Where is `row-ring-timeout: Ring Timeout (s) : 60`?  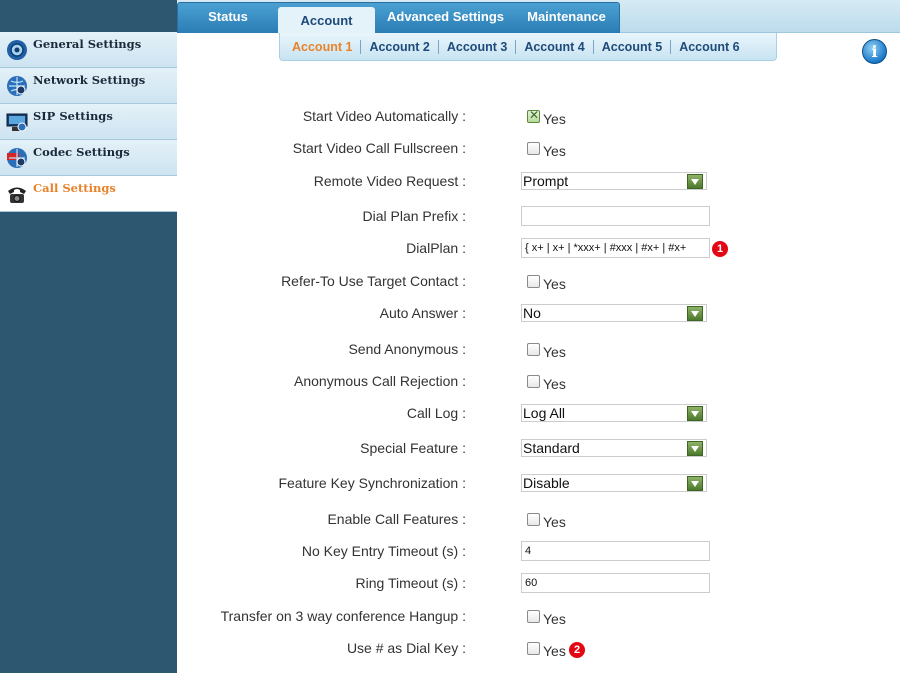
row-ring-timeout: Ring Timeout (s) : 60 is located at coordinates (538, 583).